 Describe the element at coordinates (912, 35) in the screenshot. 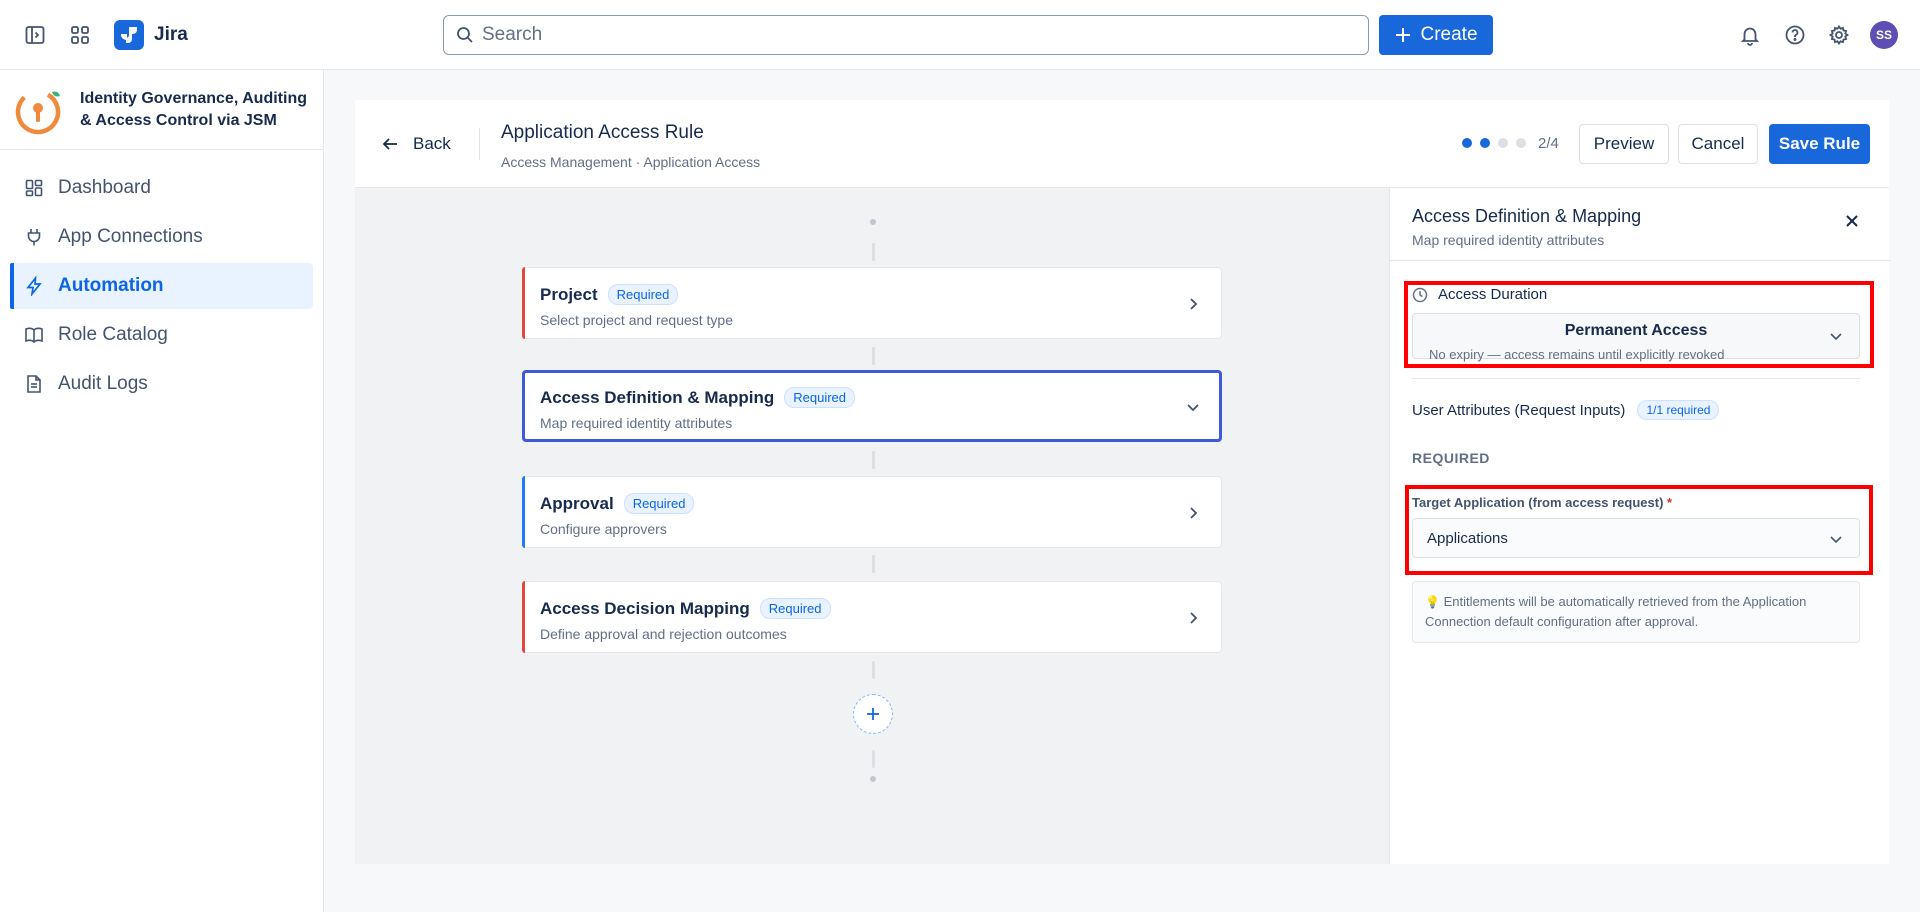

I see `search-input` at that location.